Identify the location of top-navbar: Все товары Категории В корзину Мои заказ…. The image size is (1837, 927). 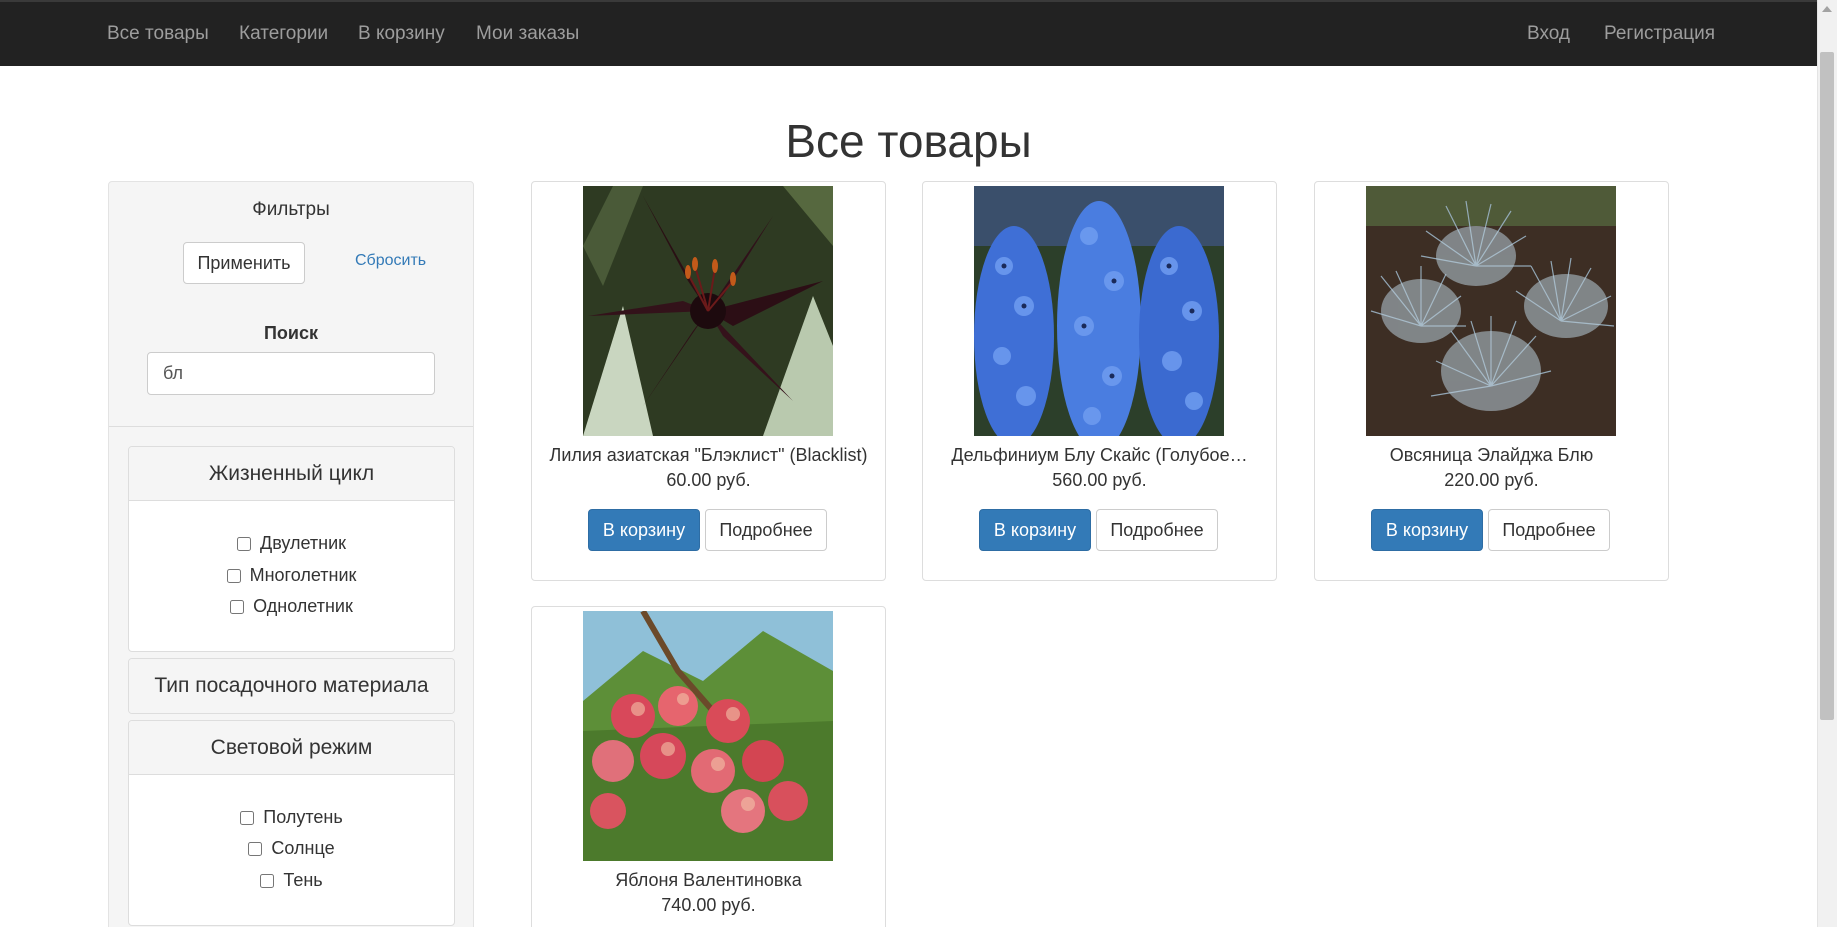
(908, 33).